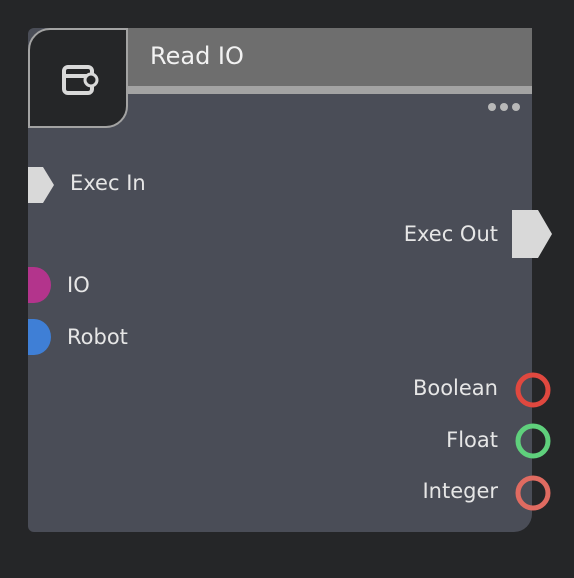  What do you see at coordinates (532, 234) in the screenshot?
I see `exec-out-pin` at bounding box center [532, 234].